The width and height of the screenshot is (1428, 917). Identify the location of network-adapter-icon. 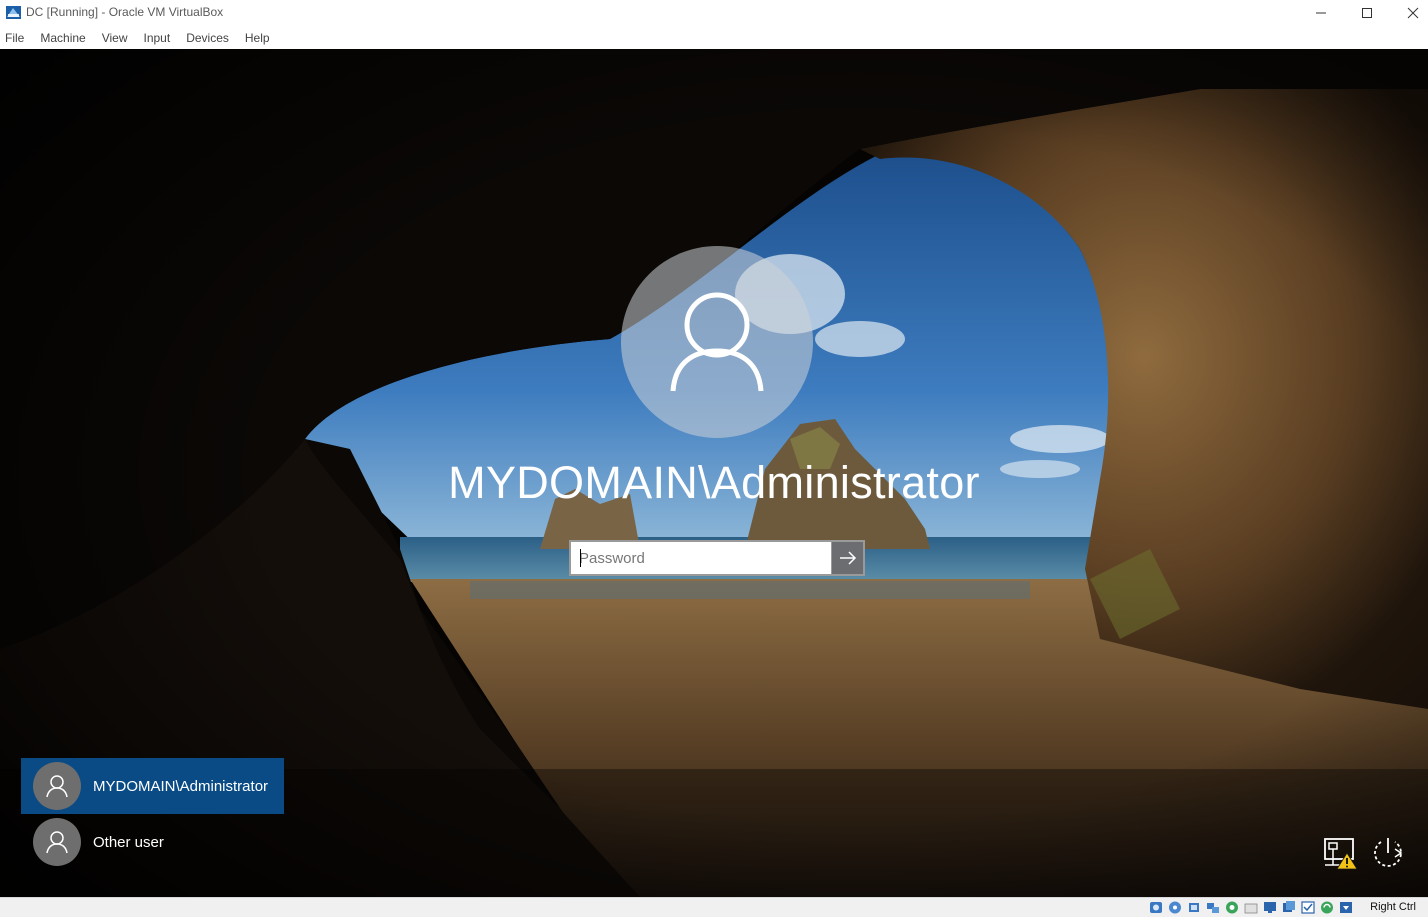
(1213, 907).